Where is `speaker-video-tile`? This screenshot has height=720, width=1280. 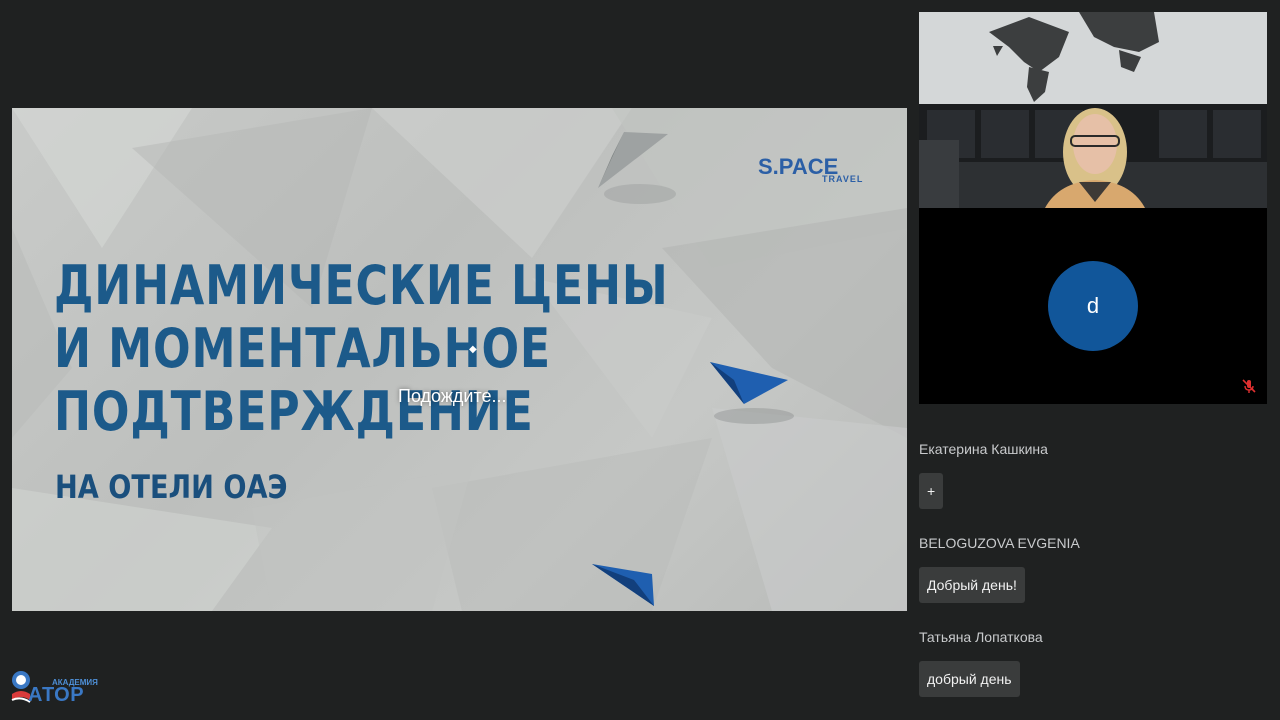 speaker-video-tile is located at coordinates (1093, 110).